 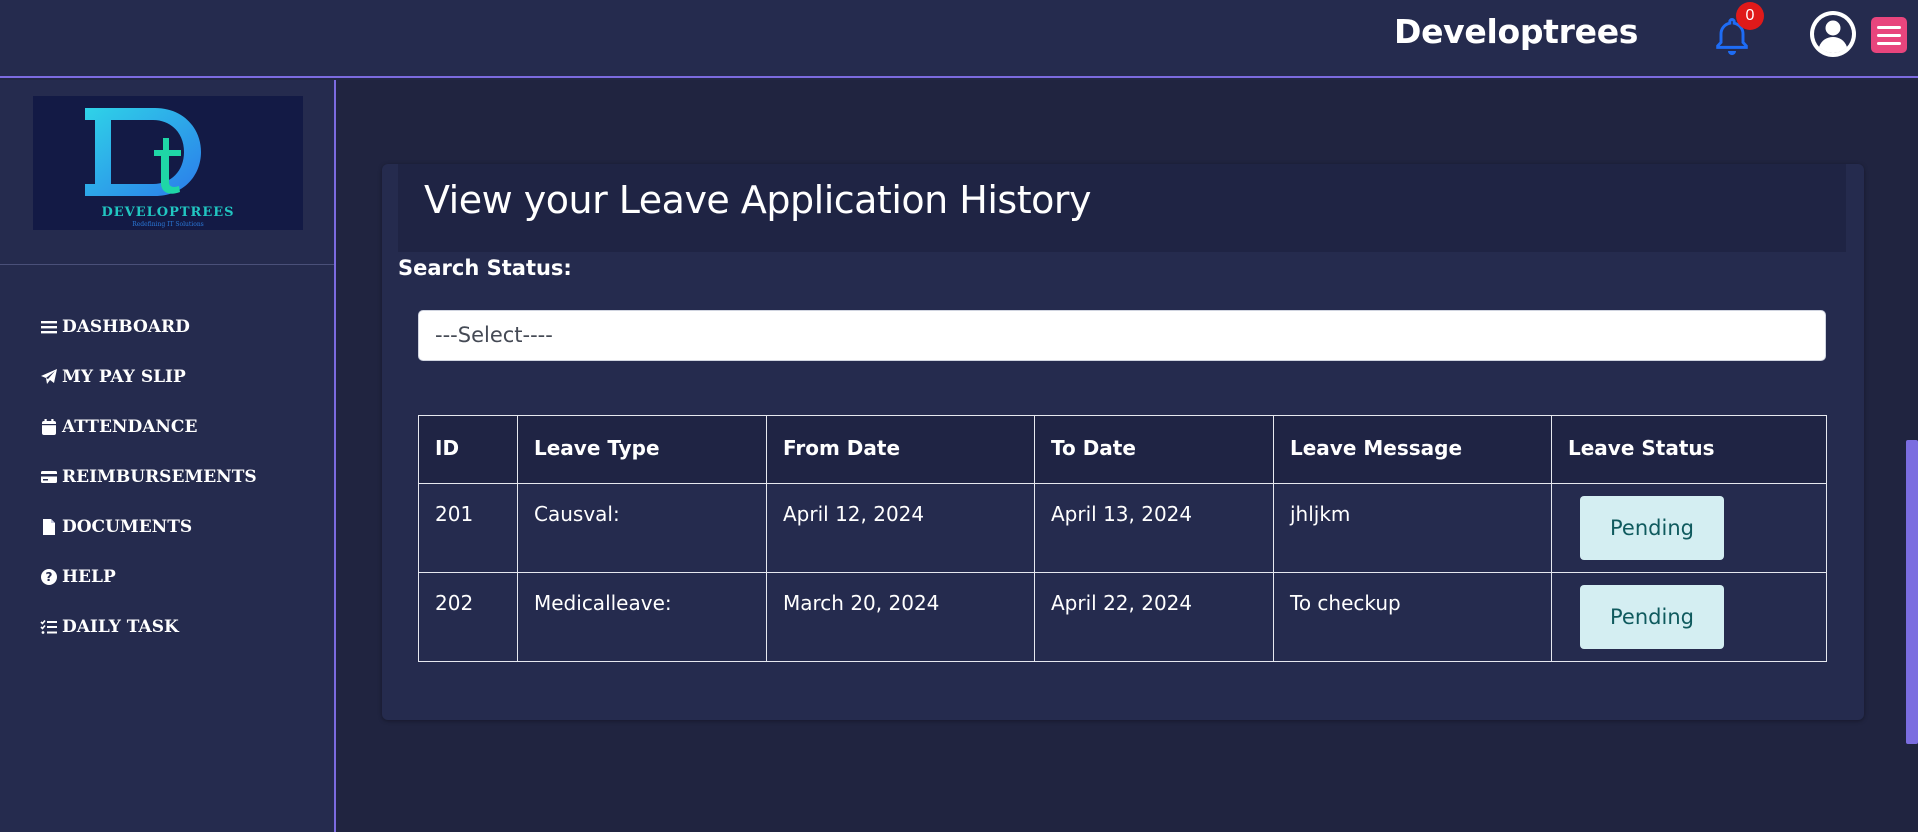 I want to click on calendar-icon, so click(x=49, y=427).